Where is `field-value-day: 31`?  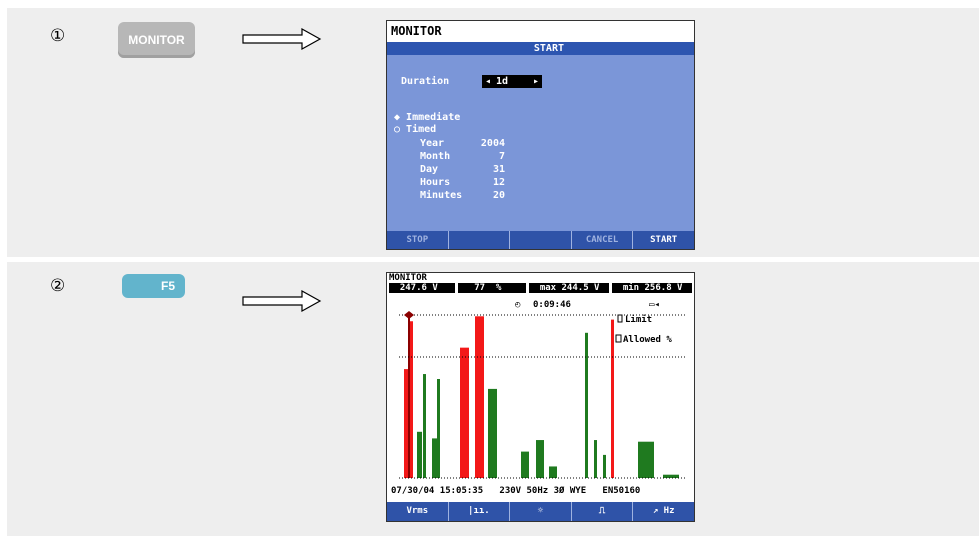 field-value-day: 31 is located at coordinates (487, 169).